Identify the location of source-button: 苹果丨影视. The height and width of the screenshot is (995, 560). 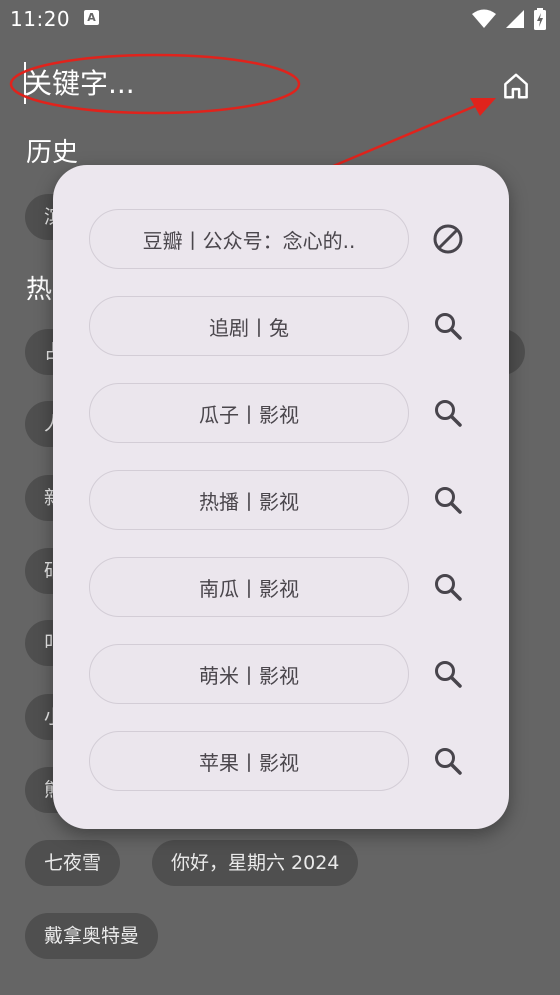
(249, 761).